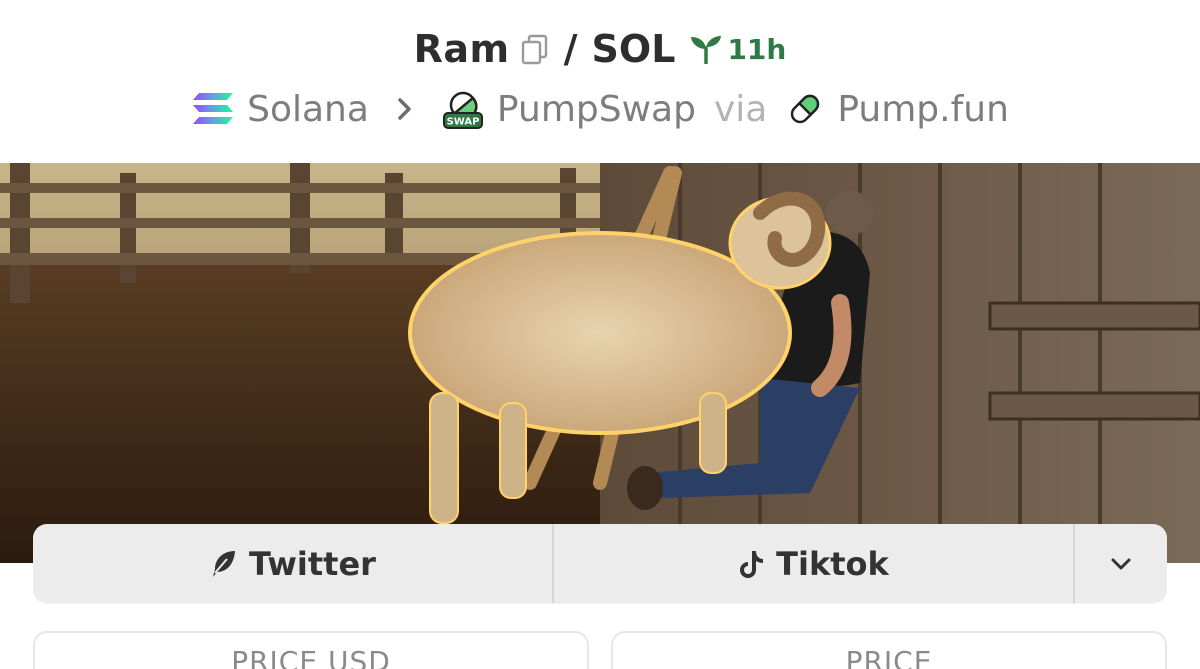 The height and width of the screenshot is (669, 1200). Describe the element at coordinates (633, 49) in the screenshot. I see `quote-symbol: SOL` at that location.